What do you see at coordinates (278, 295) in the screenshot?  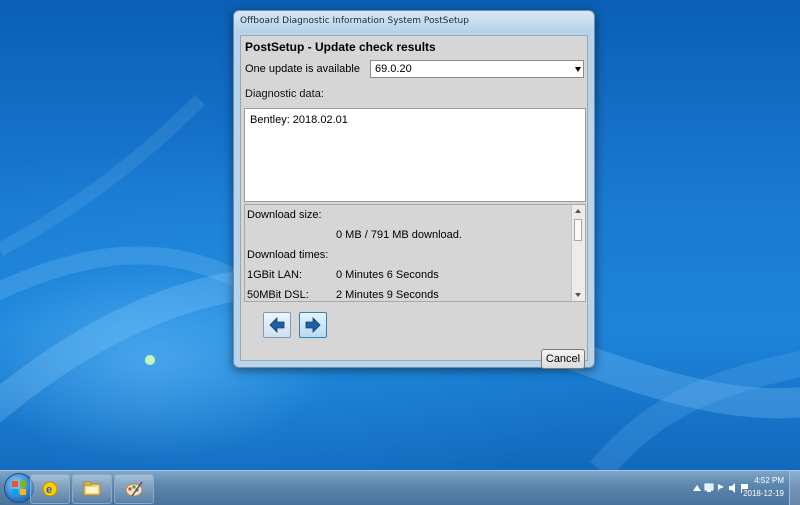 I see `dsl-label: 50MBit DSL:` at bounding box center [278, 295].